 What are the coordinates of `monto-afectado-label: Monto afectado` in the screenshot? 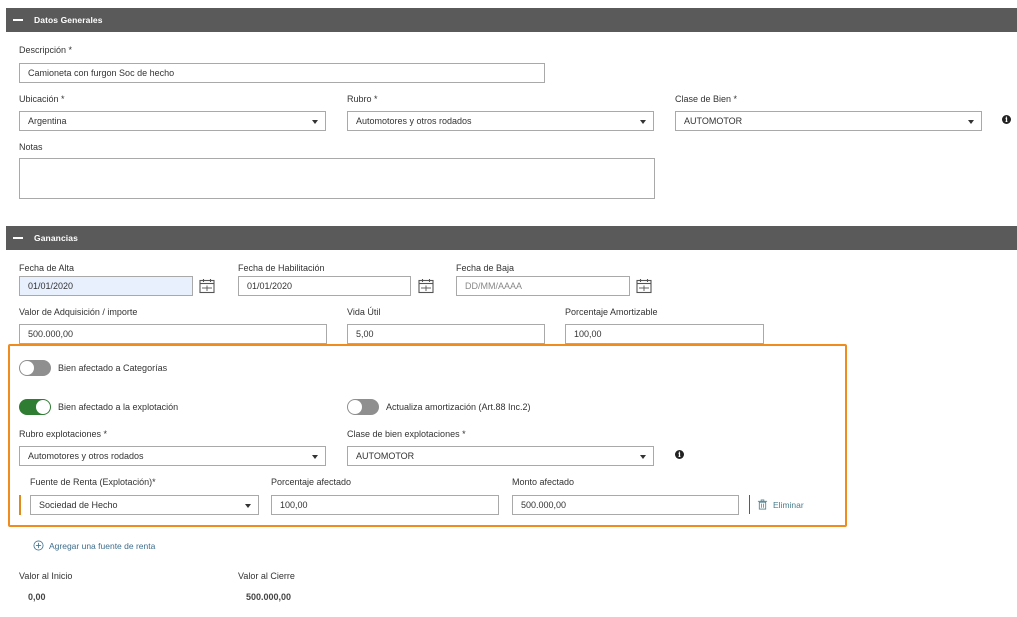 It's located at (543, 482).